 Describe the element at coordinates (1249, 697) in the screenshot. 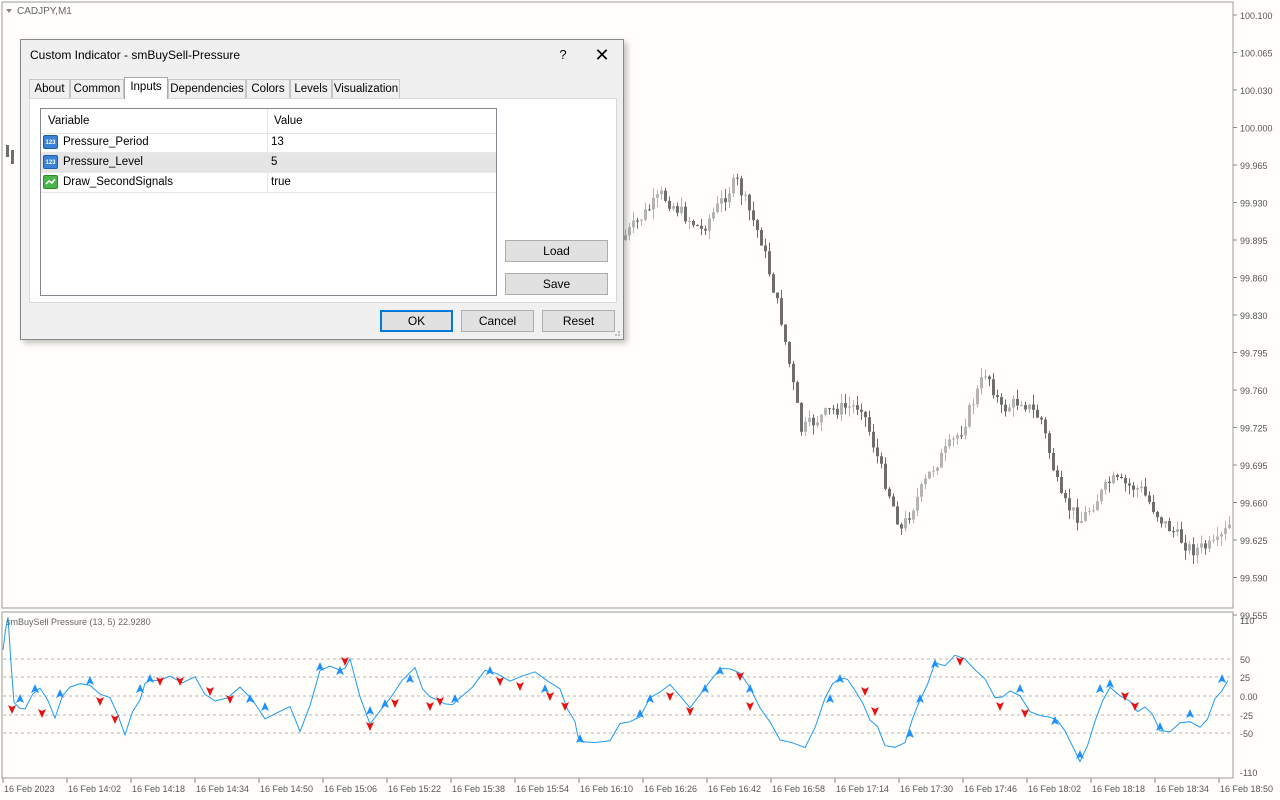

I see `indicator-tick-label: 0.00` at that location.